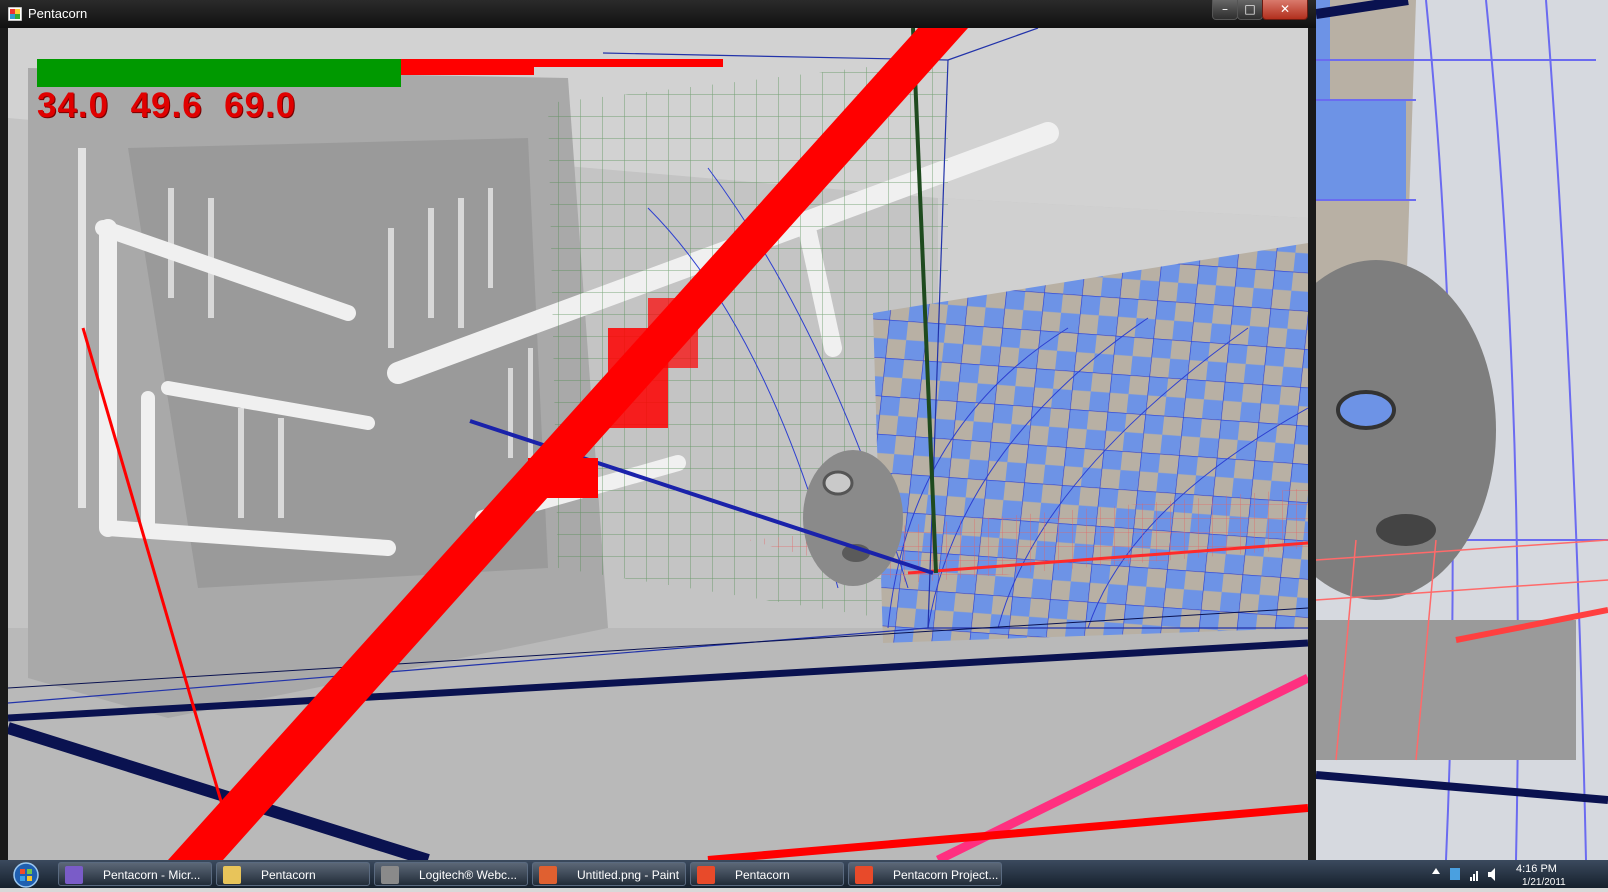  What do you see at coordinates (74, 875) in the screenshot?
I see `visual-studio-icon` at bounding box center [74, 875].